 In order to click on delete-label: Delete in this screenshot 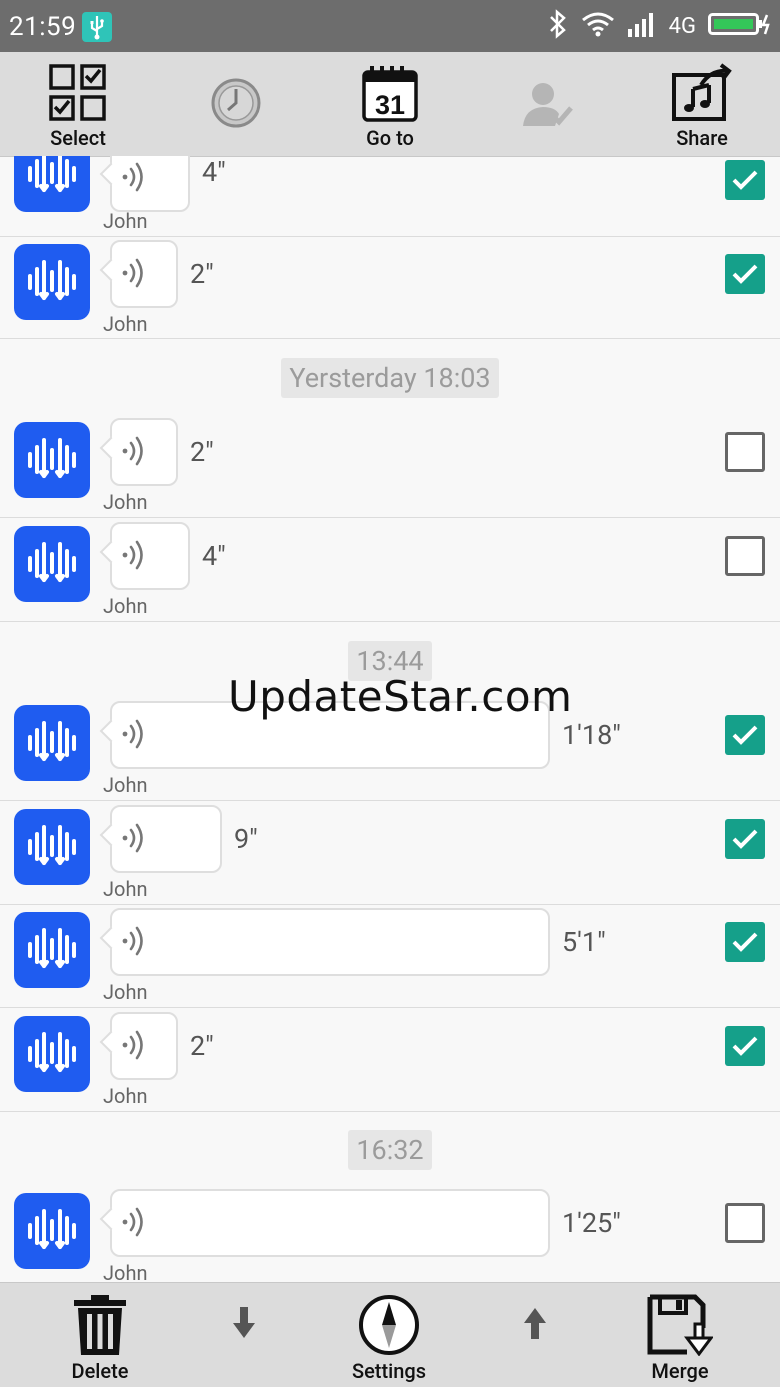, I will do `click(100, 1371)`.